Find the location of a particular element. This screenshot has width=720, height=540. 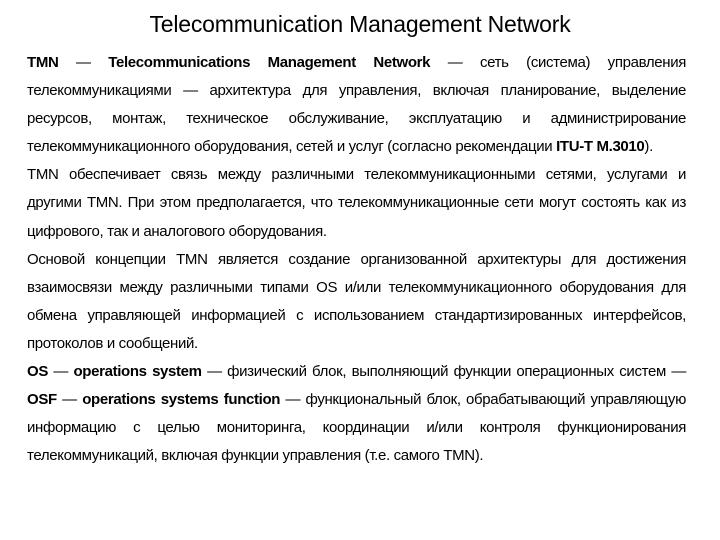

term-tmn-full: Telecommunications Management Network is located at coordinates (269, 62).